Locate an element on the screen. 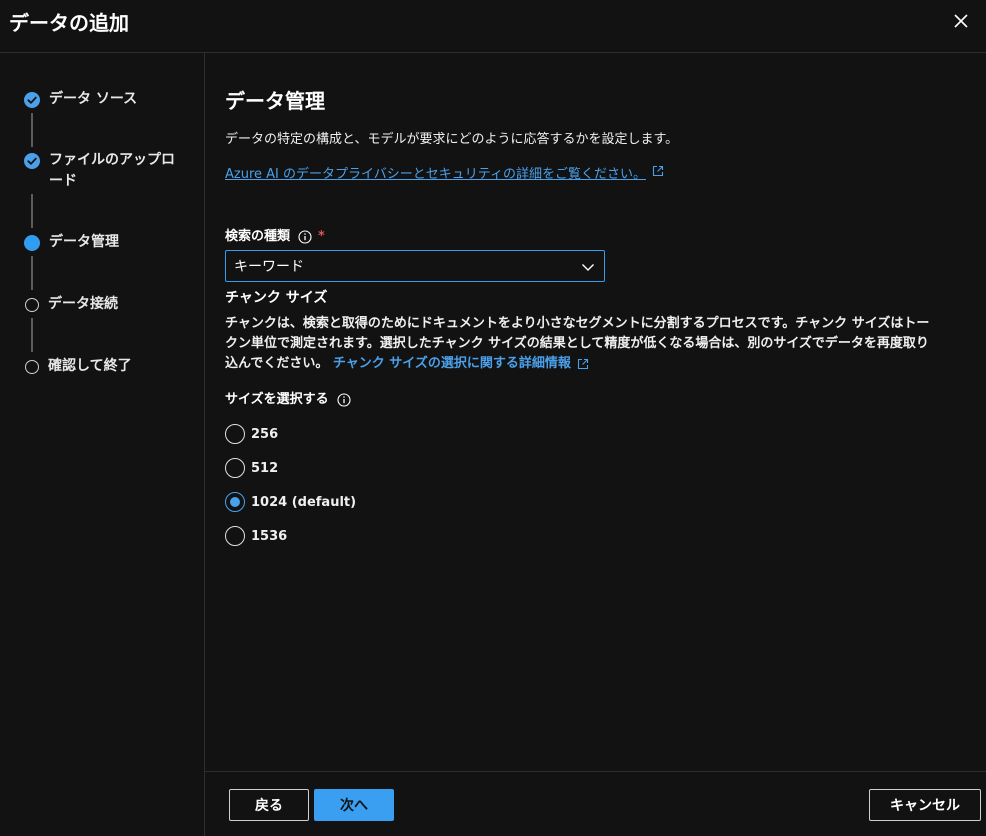 Image resolution: width=986 pixels, height=836 pixels. privacy-link: Azure AI のデータプライバシーとセキュリティの詳細をご覧ください。 is located at coordinates (444, 175).